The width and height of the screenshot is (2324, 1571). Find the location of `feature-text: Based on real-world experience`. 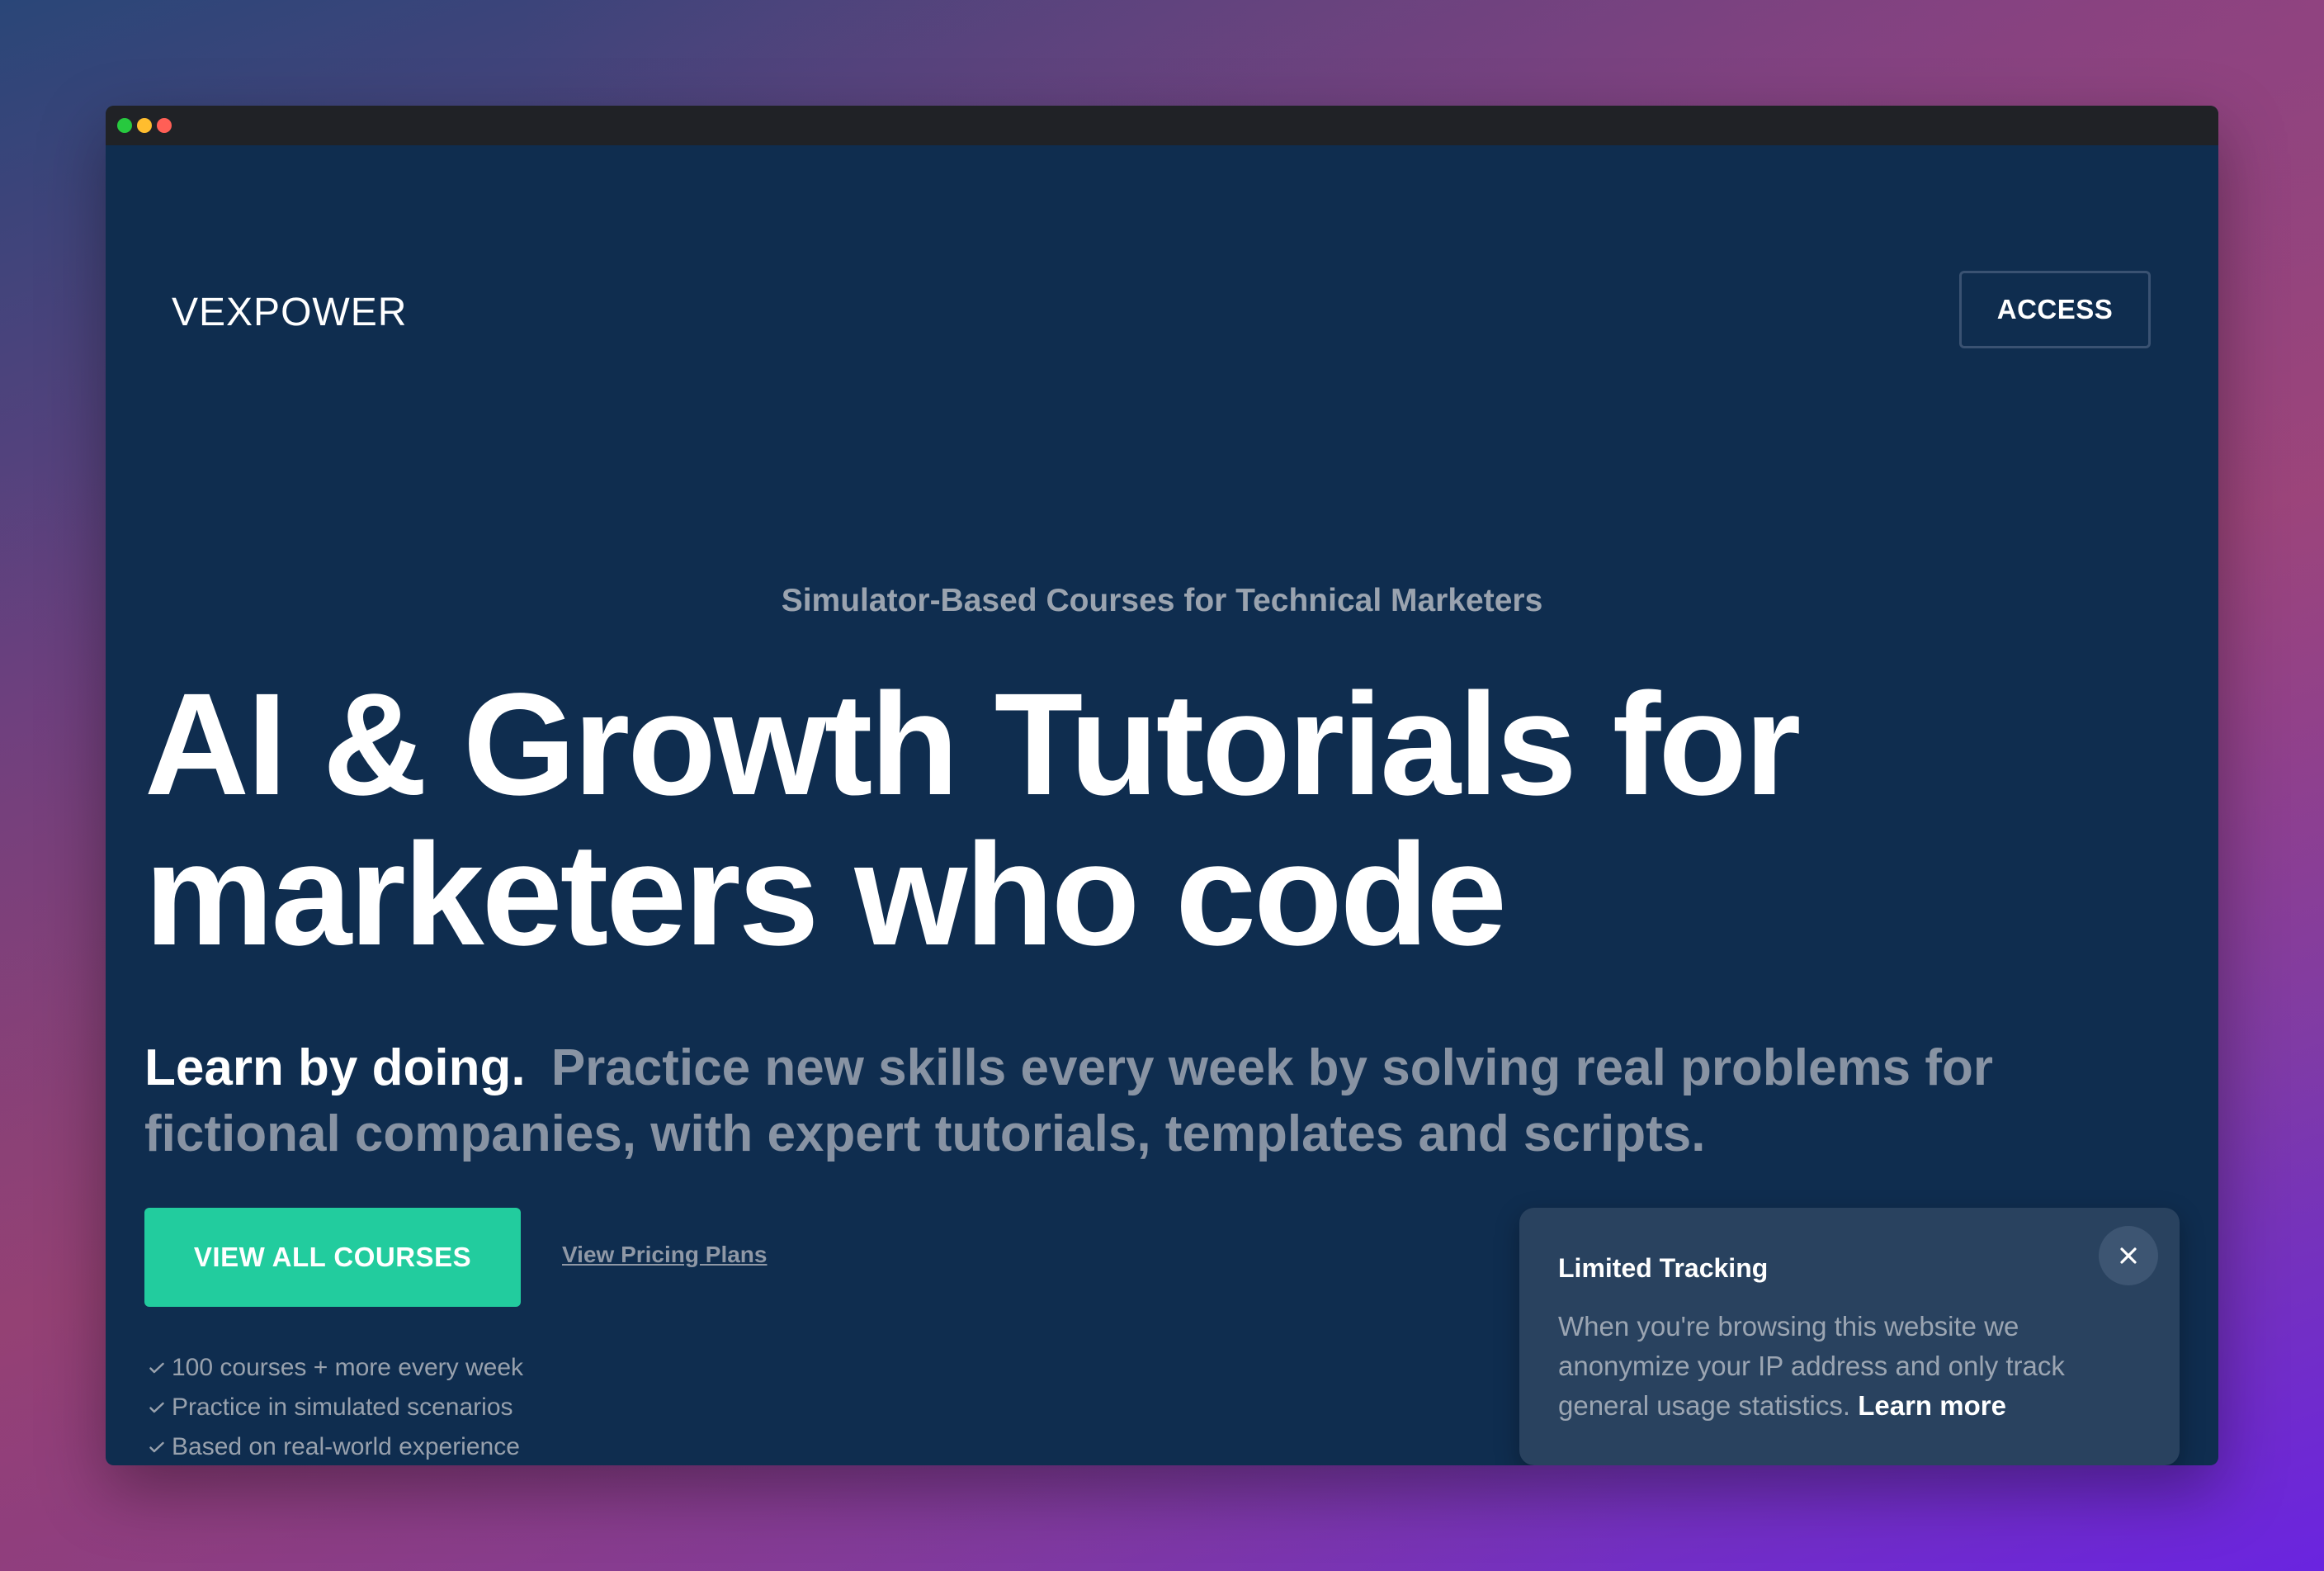

feature-text: Based on real-world experience is located at coordinates (346, 1446).